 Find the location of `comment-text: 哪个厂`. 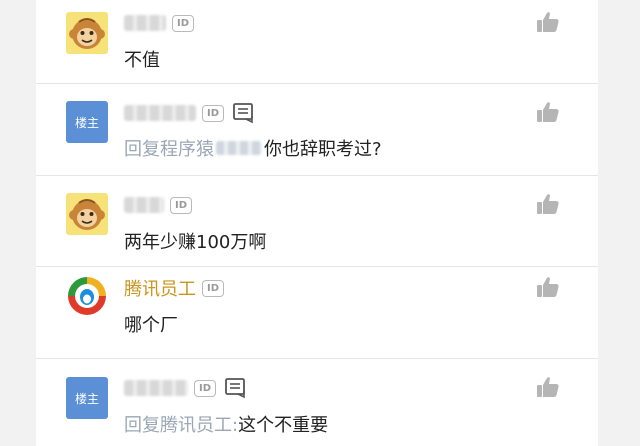

comment-text: 哪个厂 is located at coordinates (151, 324).